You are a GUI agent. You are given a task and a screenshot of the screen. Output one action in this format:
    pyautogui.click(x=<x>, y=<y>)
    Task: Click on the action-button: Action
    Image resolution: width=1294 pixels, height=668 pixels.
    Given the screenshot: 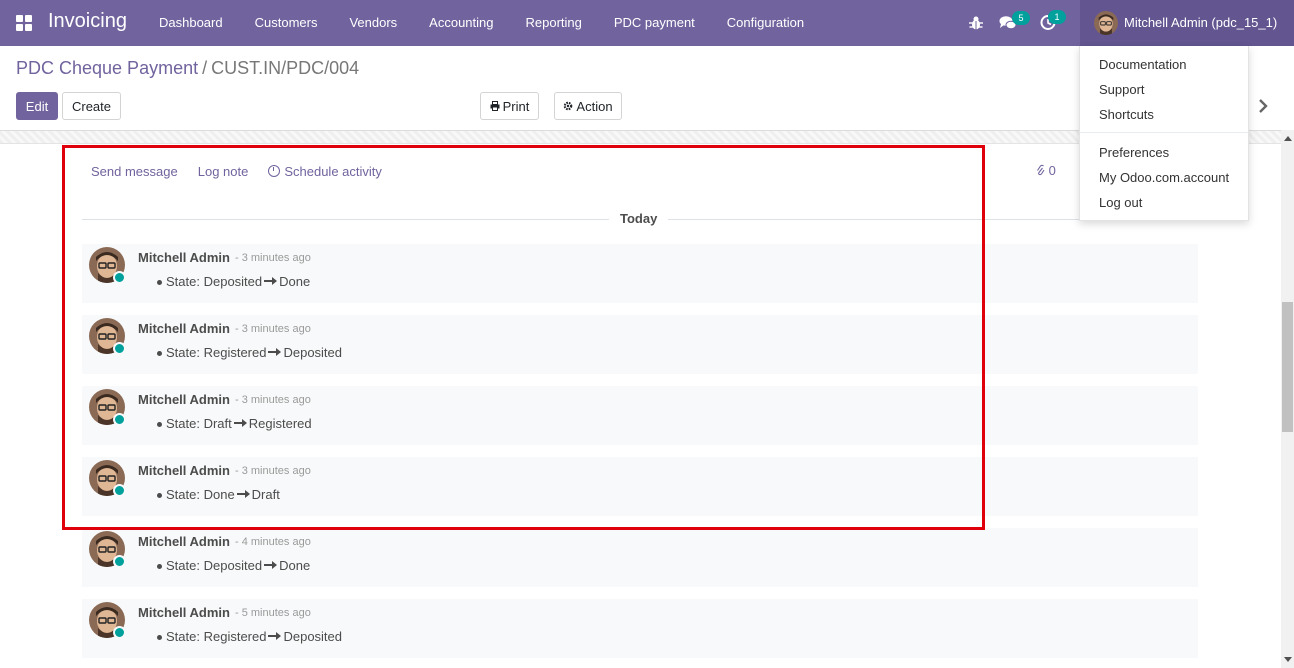 What is the action you would take?
    pyautogui.click(x=588, y=106)
    